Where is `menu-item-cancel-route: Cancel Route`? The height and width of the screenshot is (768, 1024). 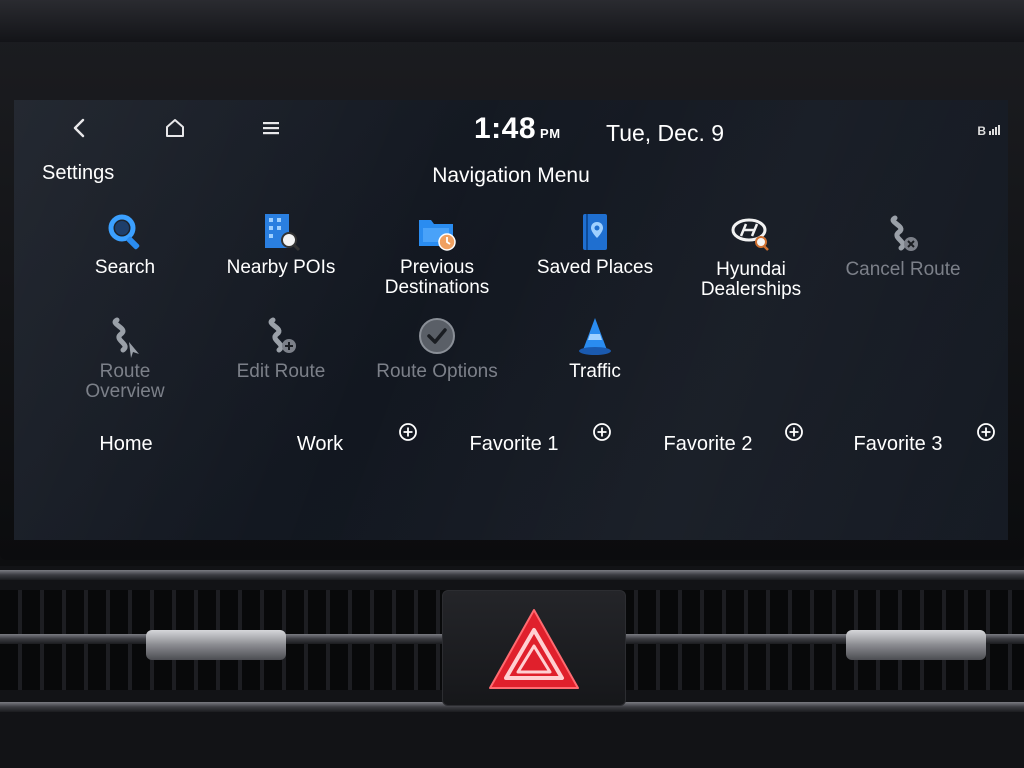 menu-item-cancel-route: Cancel Route is located at coordinates (903, 246).